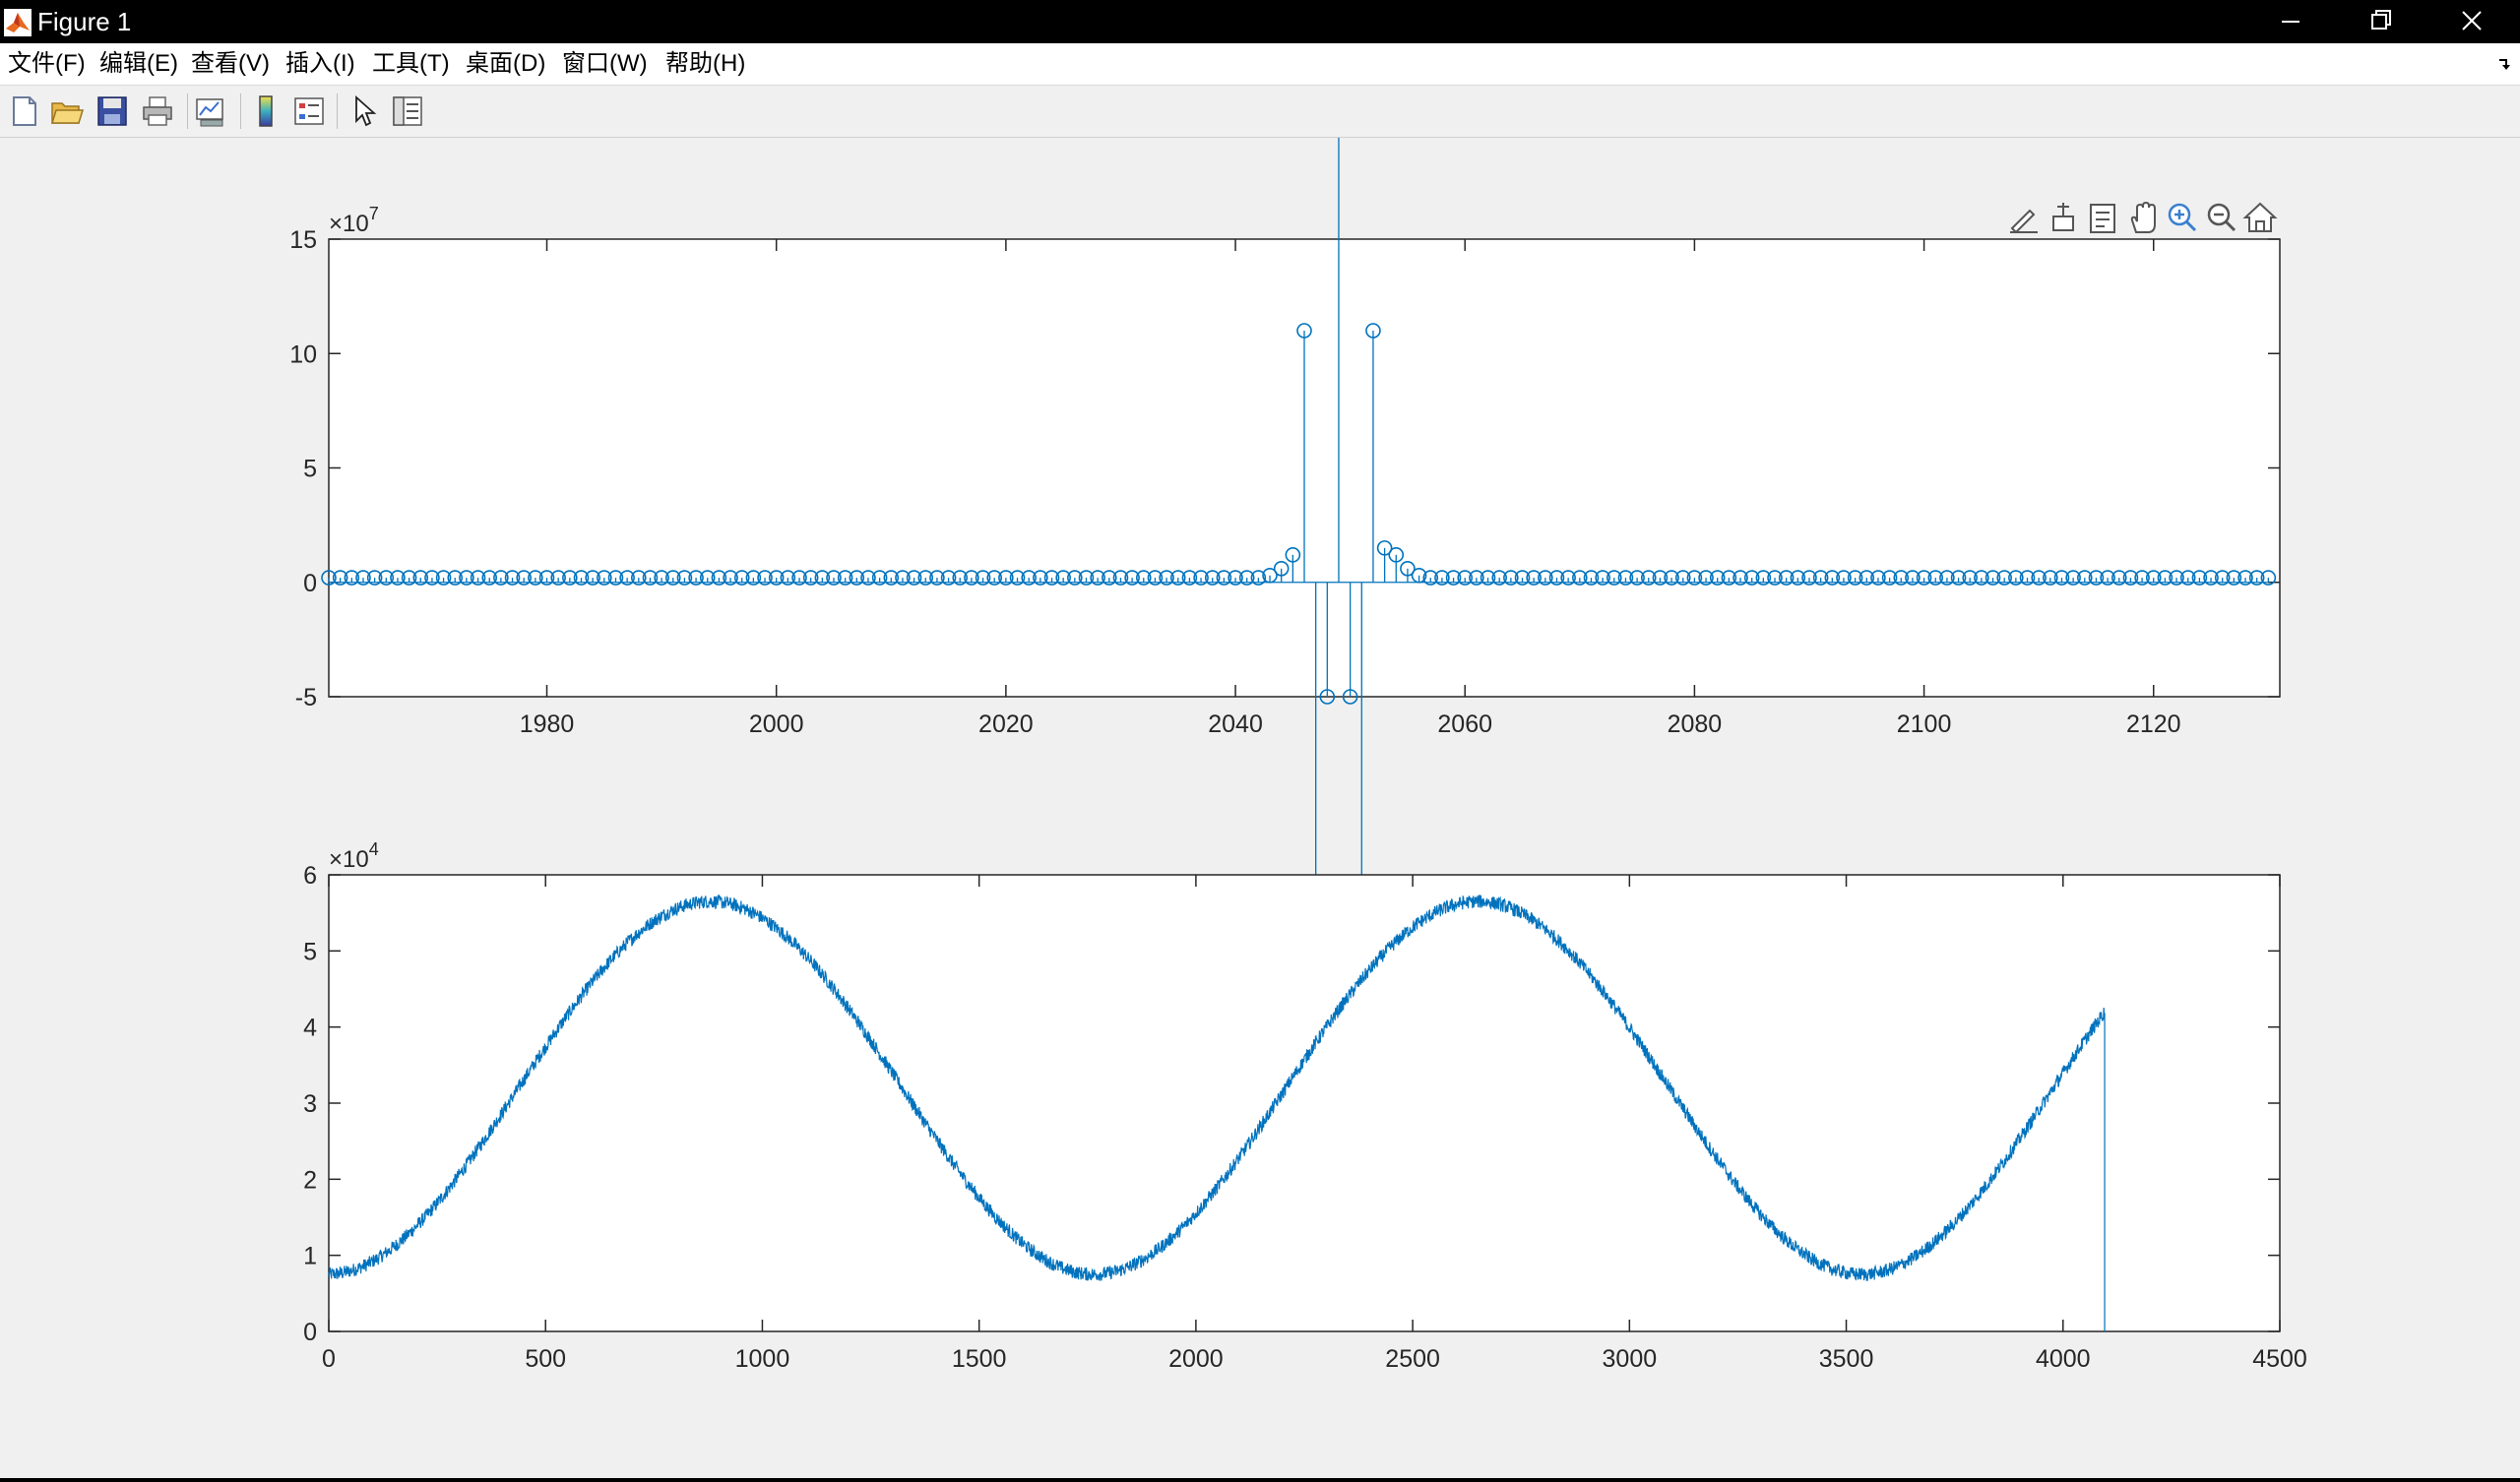 The height and width of the screenshot is (1482, 2520). What do you see at coordinates (354, 220) in the screenshot?
I see `exponent-label: ×107` at bounding box center [354, 220].